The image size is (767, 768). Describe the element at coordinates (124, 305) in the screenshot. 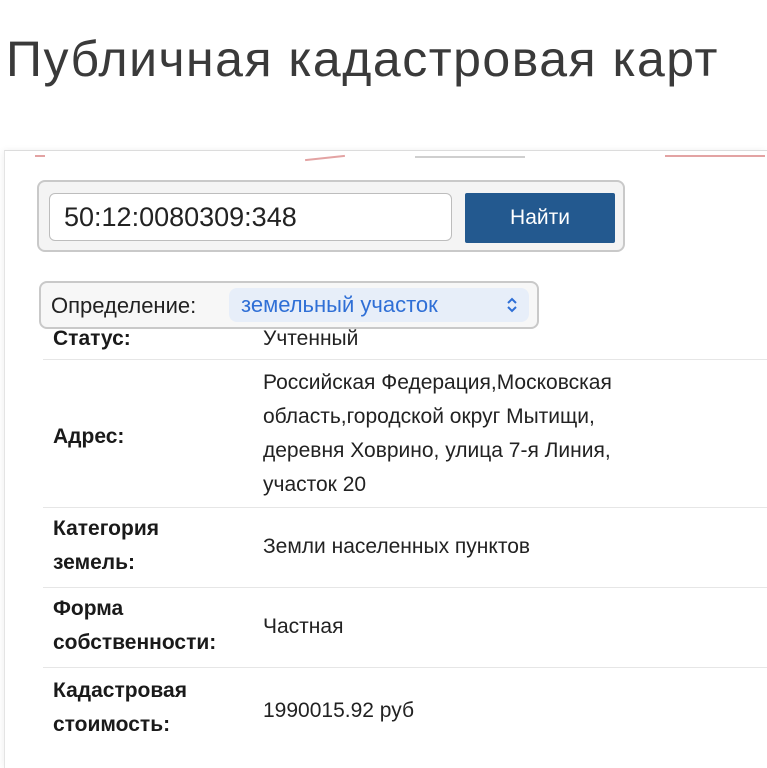

I see `definition-label: Определение:` at that location.